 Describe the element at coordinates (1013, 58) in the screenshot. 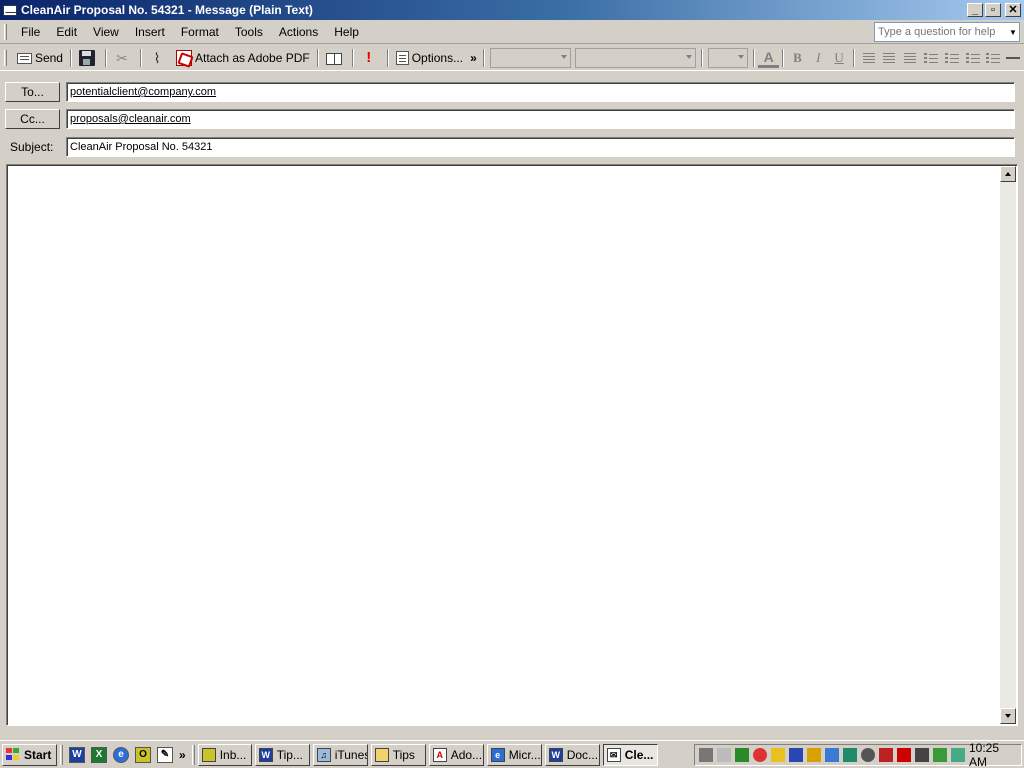

I see `horizontal-line-icon` at that location.